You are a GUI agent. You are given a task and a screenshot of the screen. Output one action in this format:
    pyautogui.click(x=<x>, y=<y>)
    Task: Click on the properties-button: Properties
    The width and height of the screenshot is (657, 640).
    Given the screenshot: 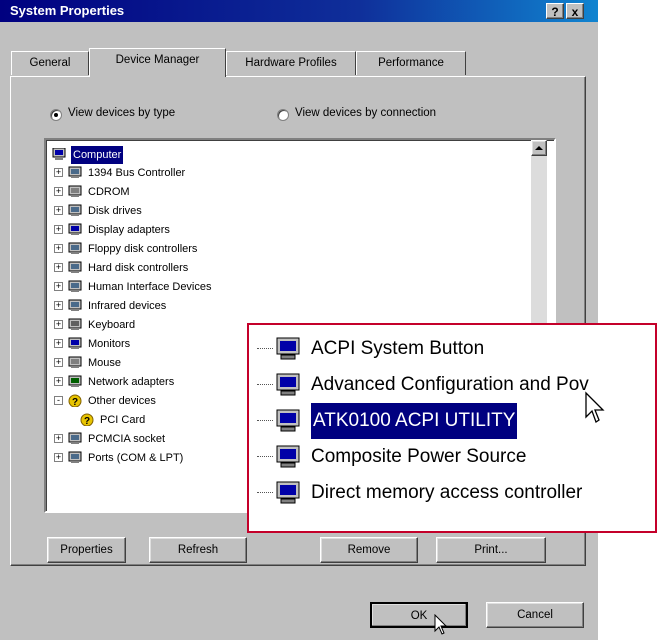 What is the action you would take?
    pyautogui.click(x=86, y=550)
    